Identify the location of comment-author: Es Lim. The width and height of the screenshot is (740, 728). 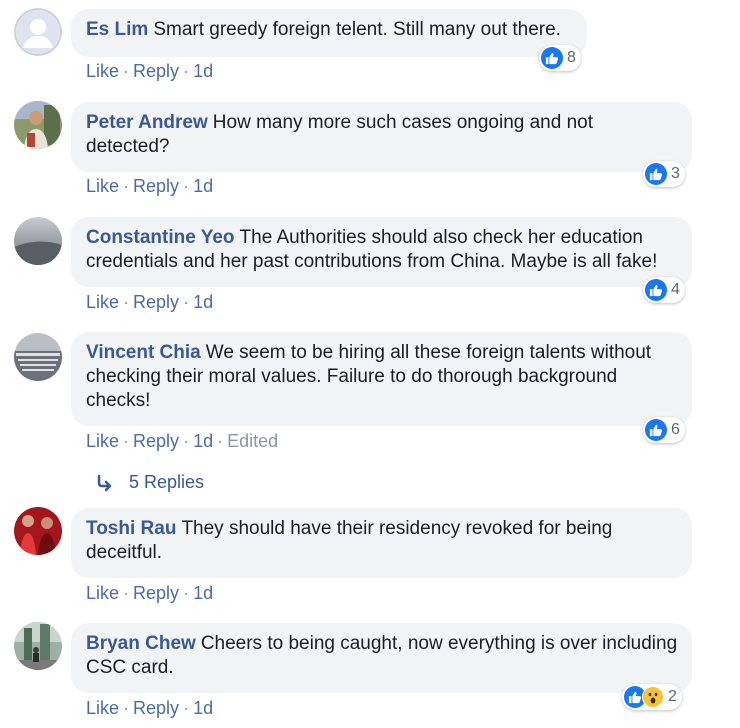
(117, 29).